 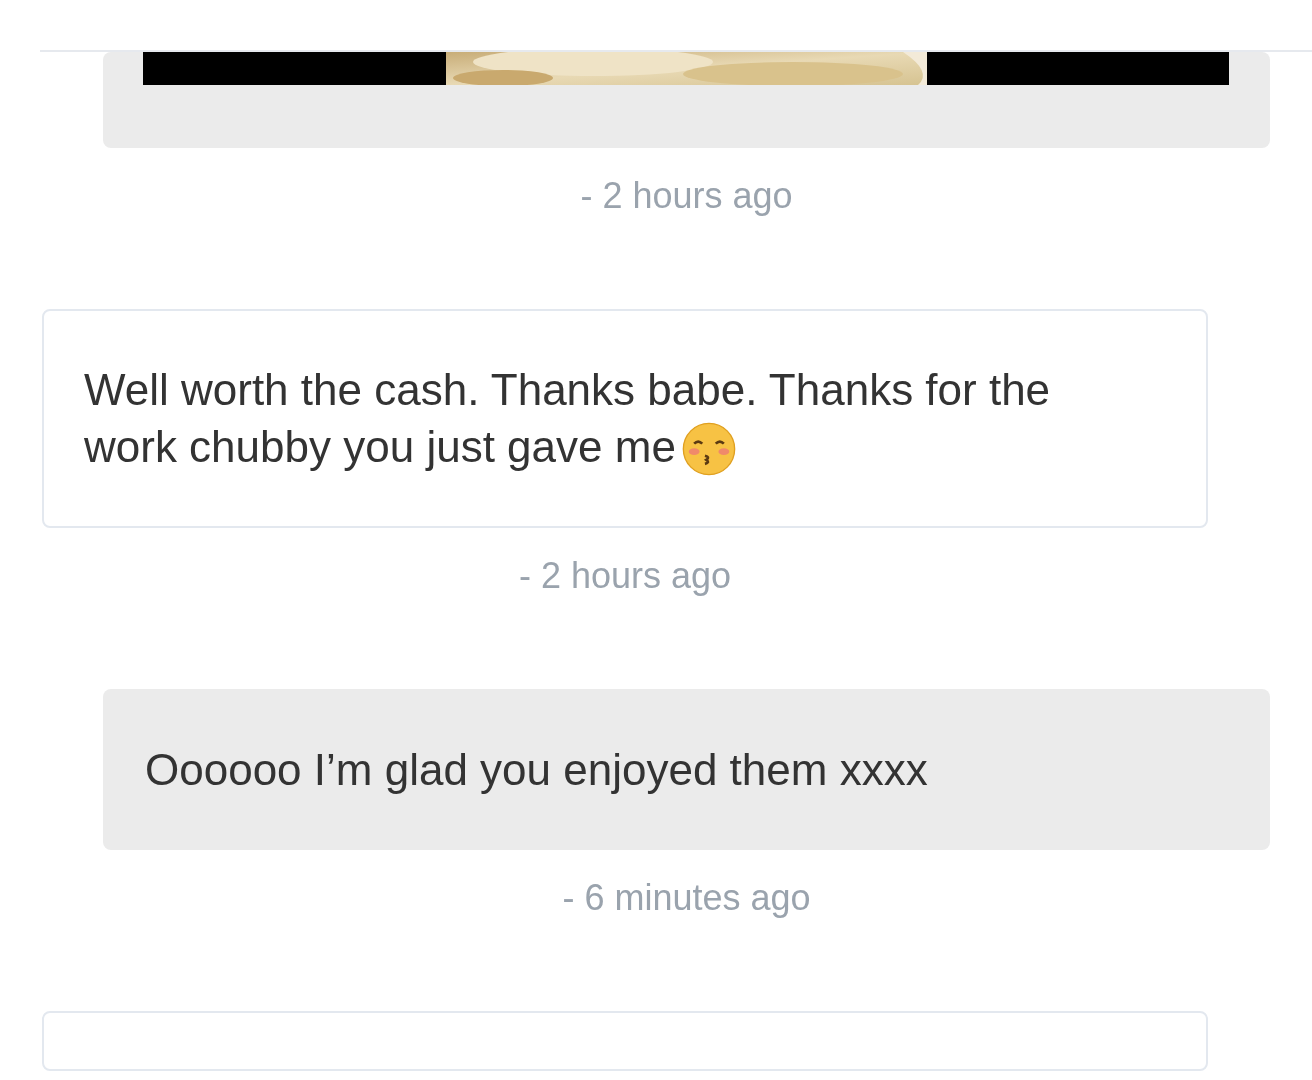 What do you see at coordinates (536, 769) in the screenshot?
I see `message-text: Oooooo I’m glad you enjoyed them xxxx` at bounding box center [536, 769].